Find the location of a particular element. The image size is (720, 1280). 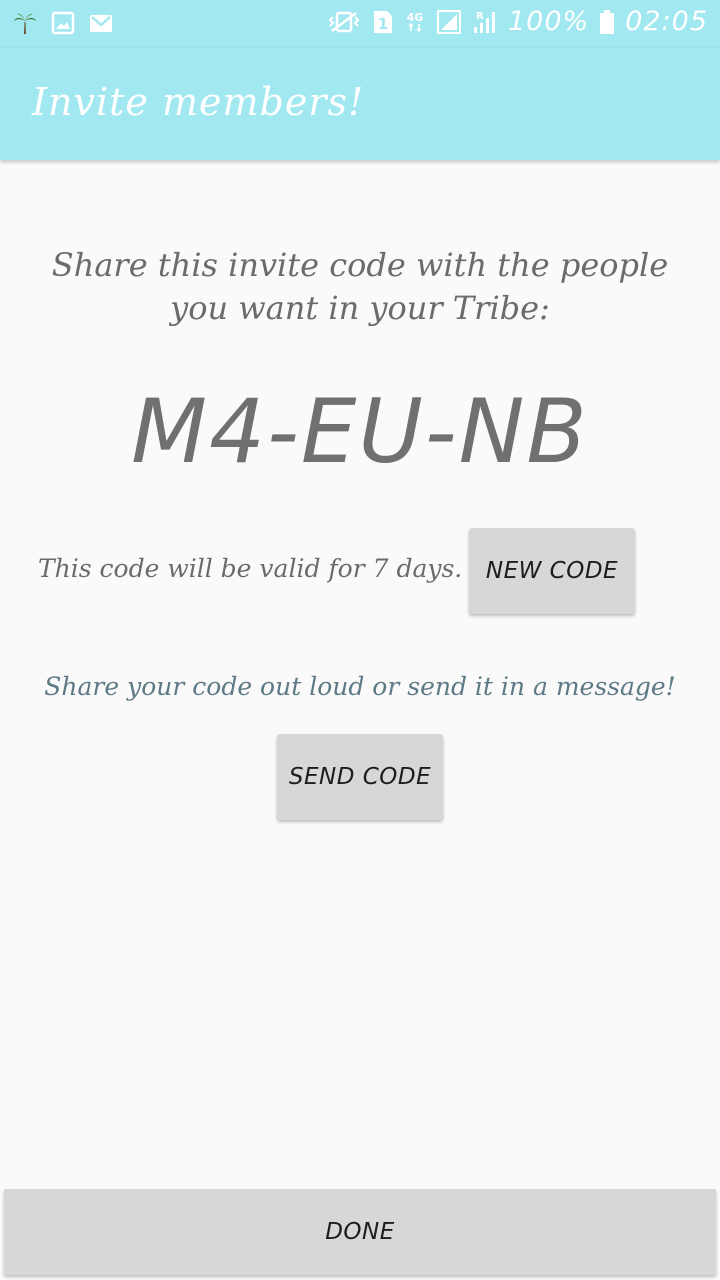

system-status-icons: 1 4G R 100% 02:05 is located at coordinates (517, 21).